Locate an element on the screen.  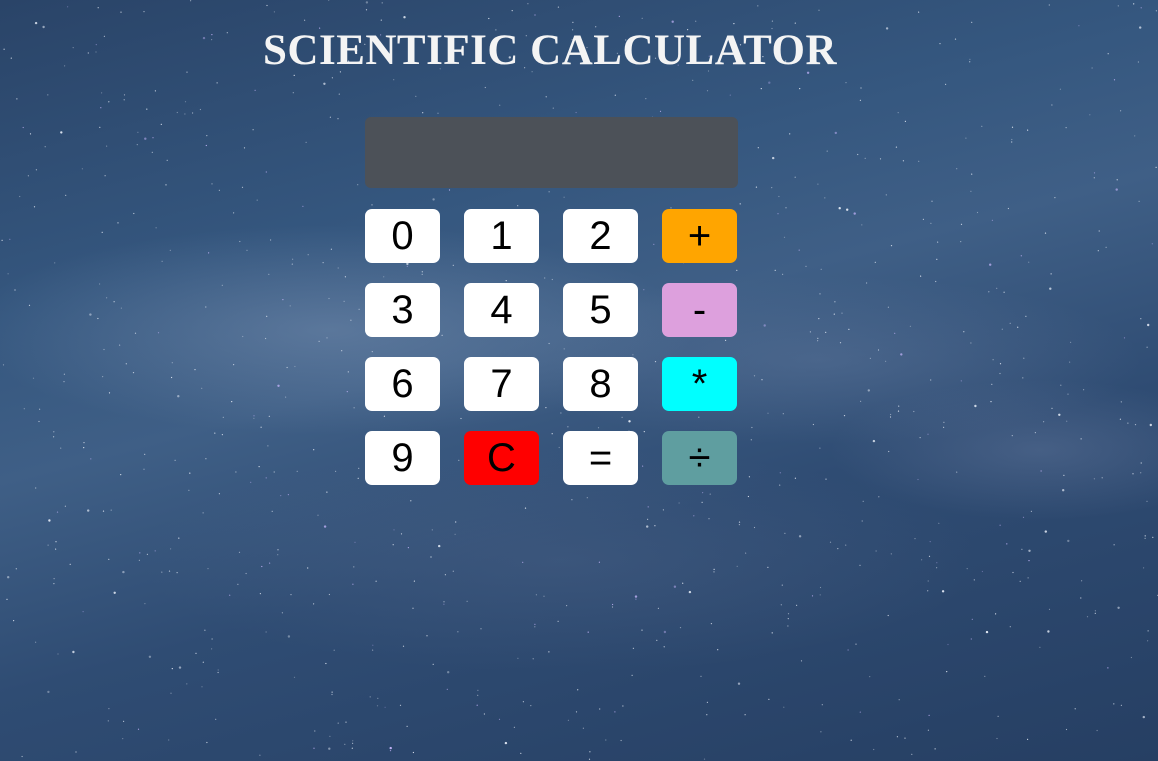
key-2-button: 2 is located at coordinates (600, 236).